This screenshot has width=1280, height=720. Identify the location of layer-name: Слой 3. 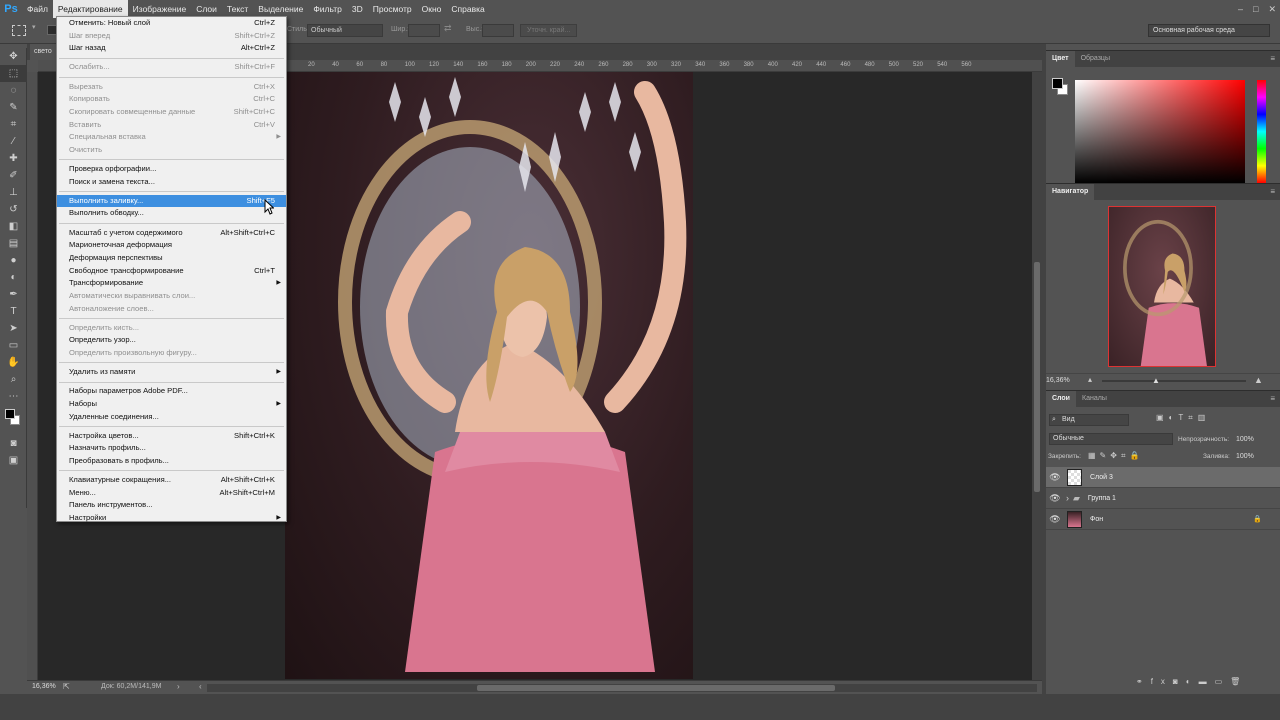
(1101, 477).